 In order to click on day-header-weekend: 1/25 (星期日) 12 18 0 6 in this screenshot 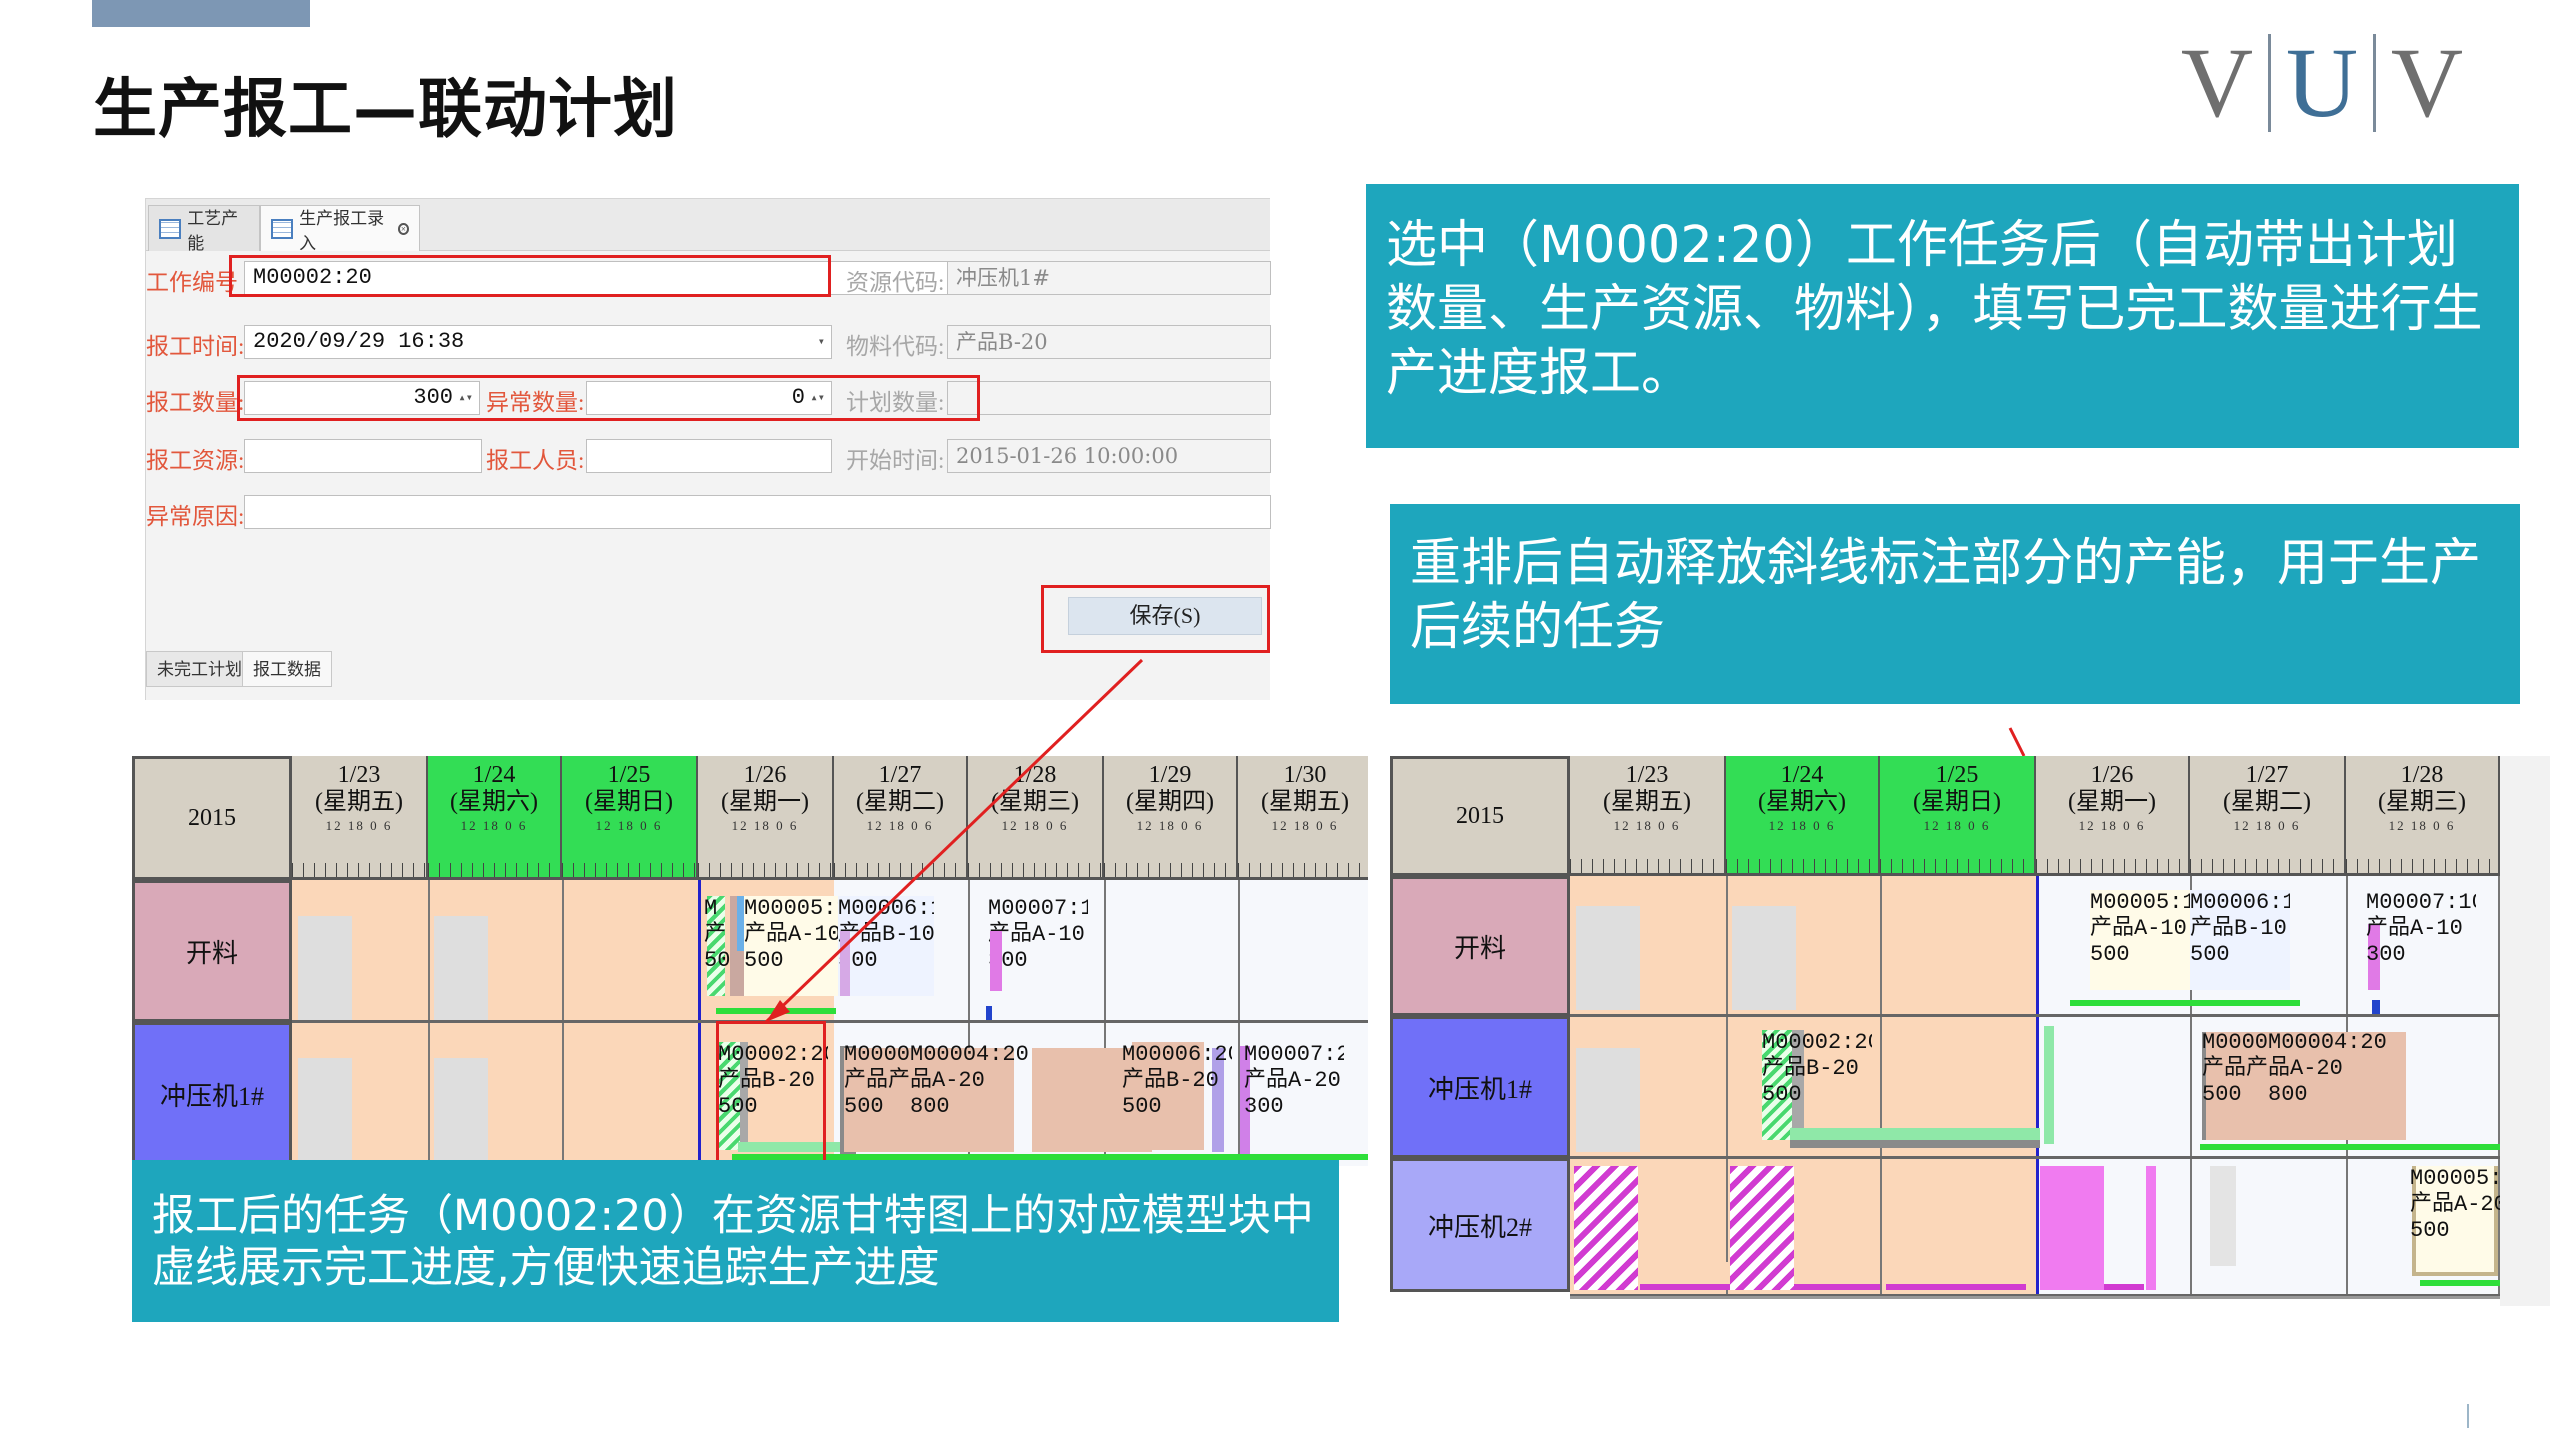, I will do `click(1958, 816)`.